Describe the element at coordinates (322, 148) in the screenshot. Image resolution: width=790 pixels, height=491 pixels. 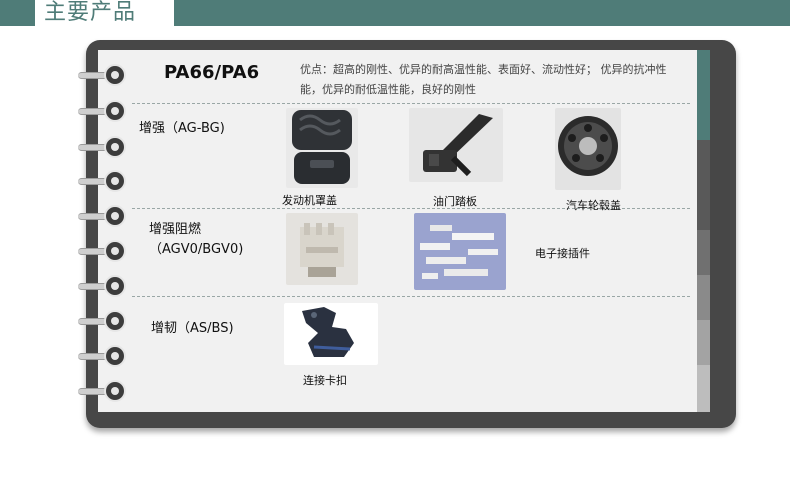
I see `engine-cover-photo` at that location.